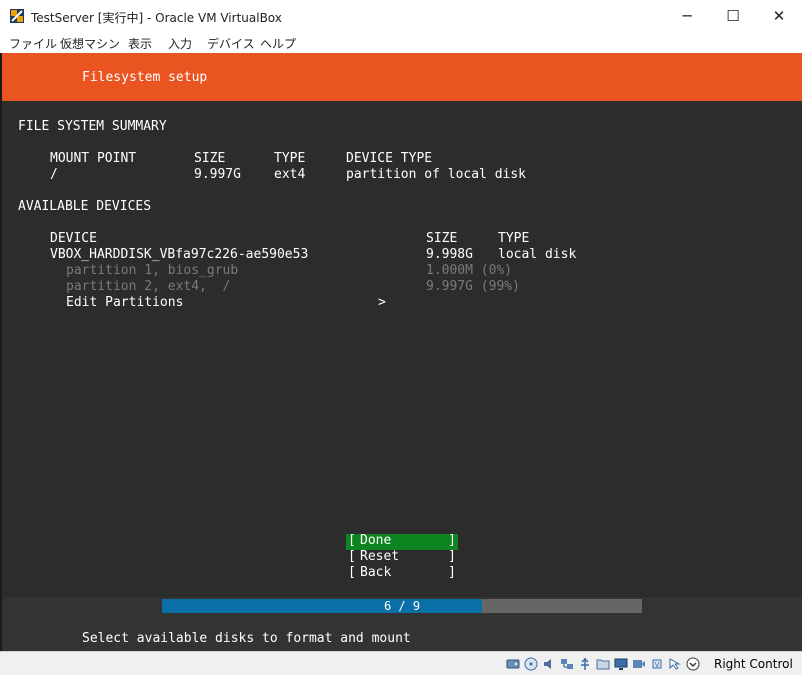 The width and height of the screenshot is (802, 675). I want to click on shared-folders-icon, so click(603, 664).